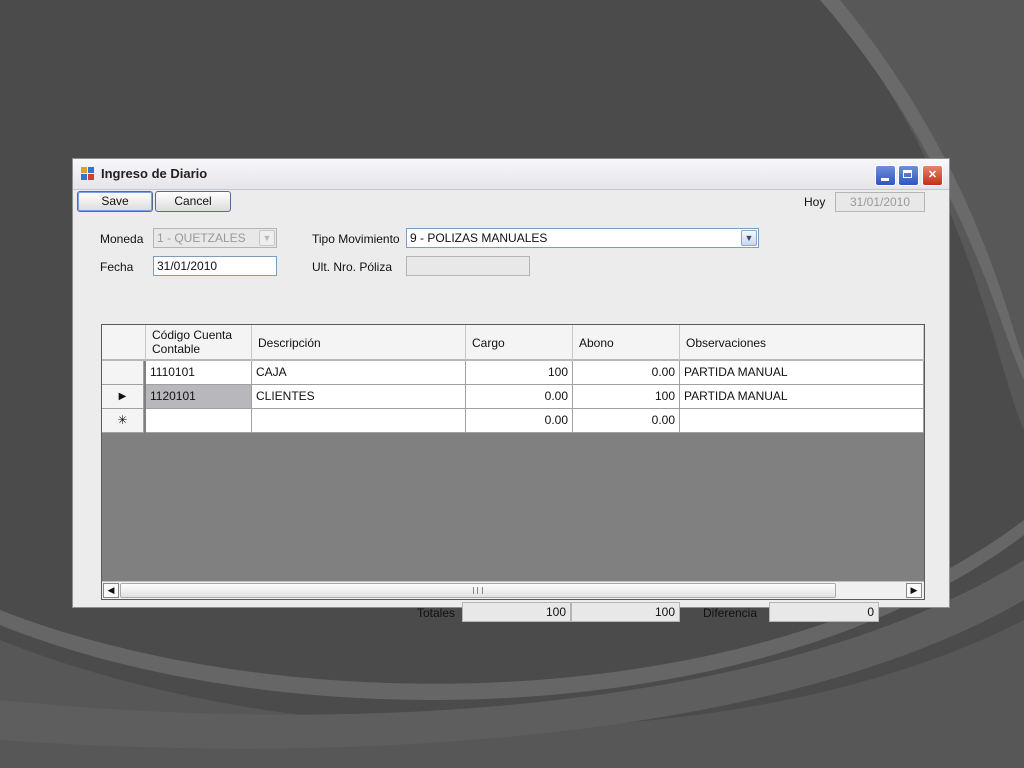 The width and height of the screenshot is (1024, 768). Describe the element at coordinates (359, 373) in the screenshot. I see `cell-descripcion: CAJA` at that location.